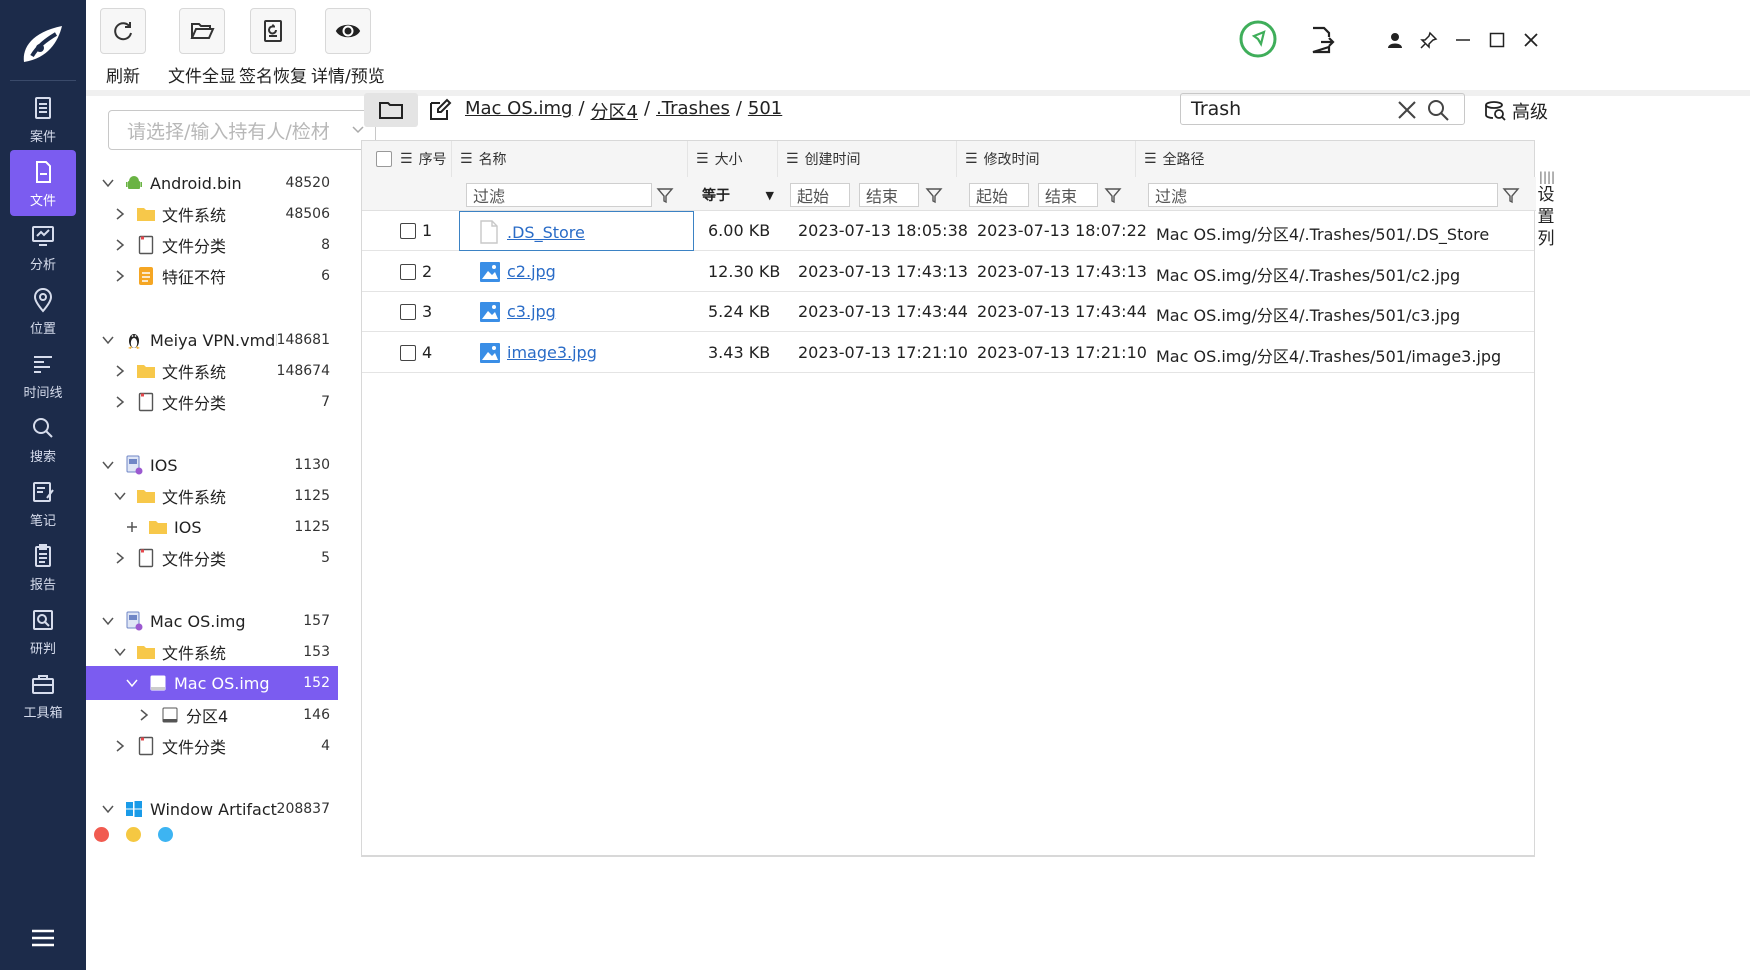 This screenshot has height=970, width=1750. What do you see at coordinates (43, 439) in the screenshot?
I see `nav-item-search: 搜索` at bounding box center [43, 439].